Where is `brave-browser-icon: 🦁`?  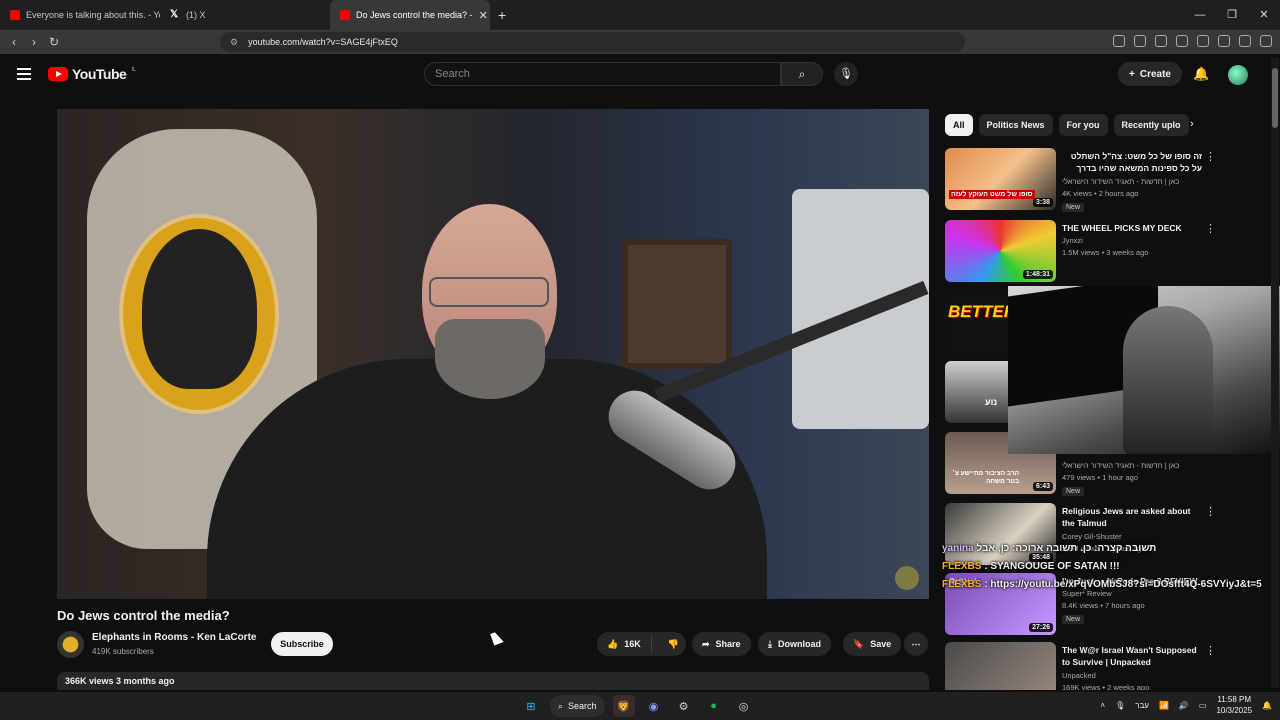 brave-browser-icon: 🦁 is located at coordinates (623, 706).